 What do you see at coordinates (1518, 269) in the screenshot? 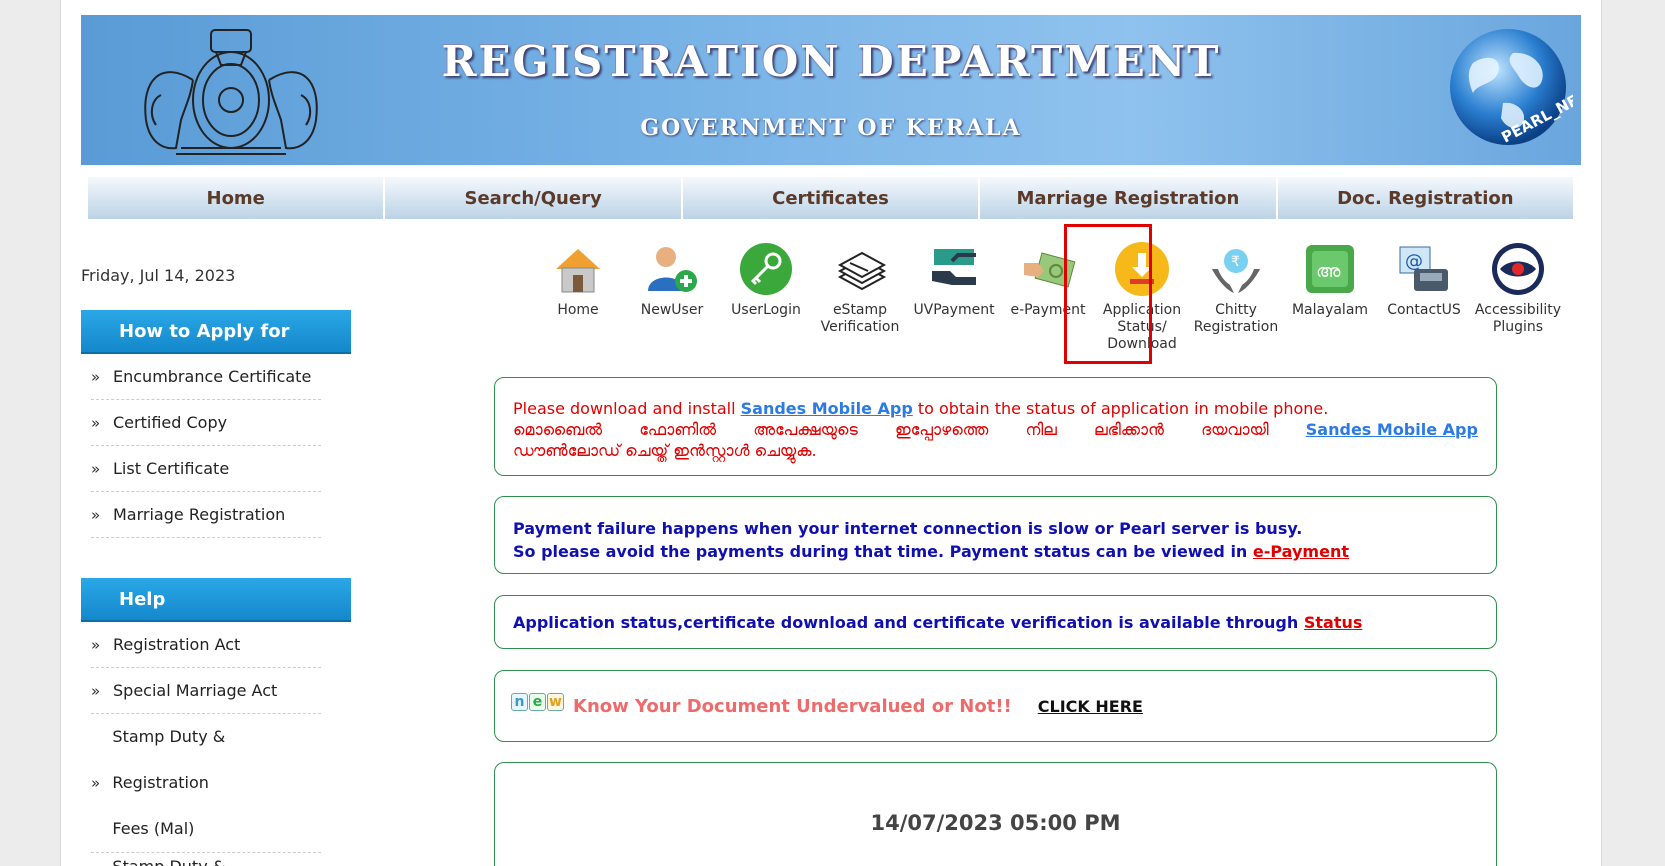
I see `eye-icon` at bounding box center [1518, 269].